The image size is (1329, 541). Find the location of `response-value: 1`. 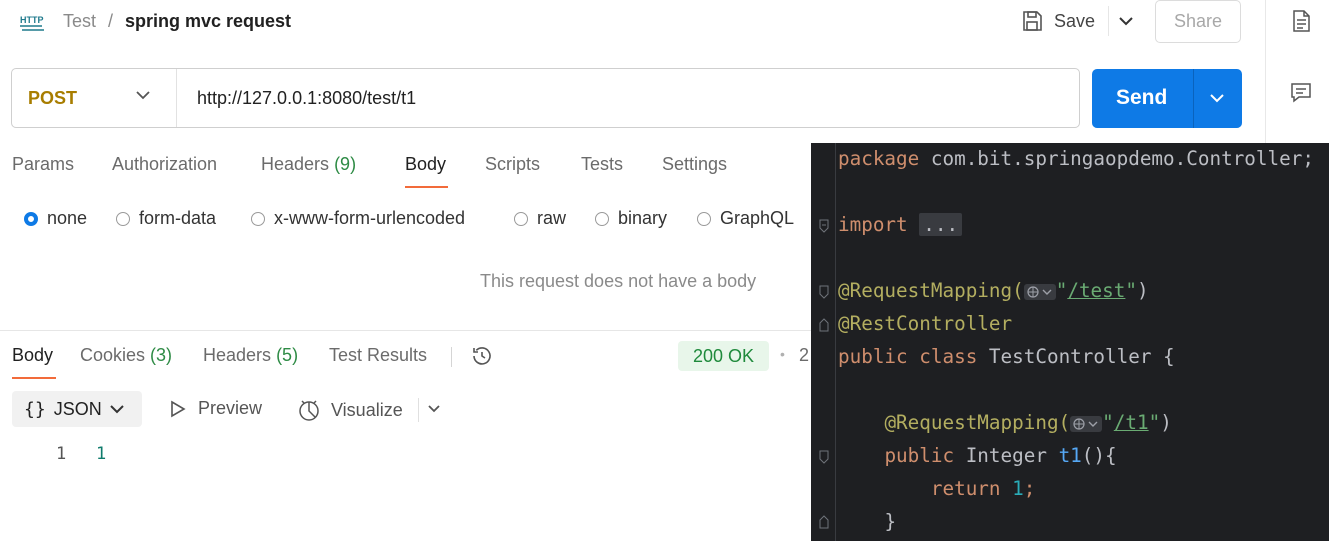

response-value: 1 is located at coordinates (101, 454).